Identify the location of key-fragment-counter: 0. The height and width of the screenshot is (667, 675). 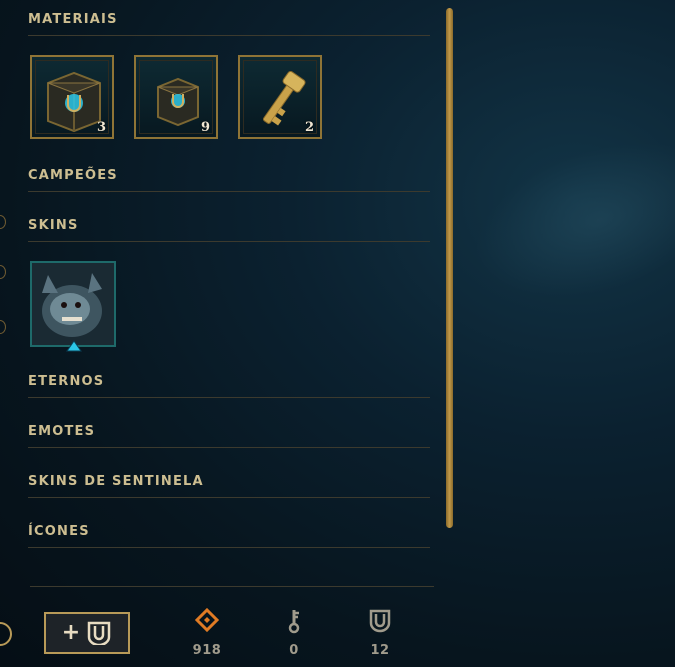
(294, 633).